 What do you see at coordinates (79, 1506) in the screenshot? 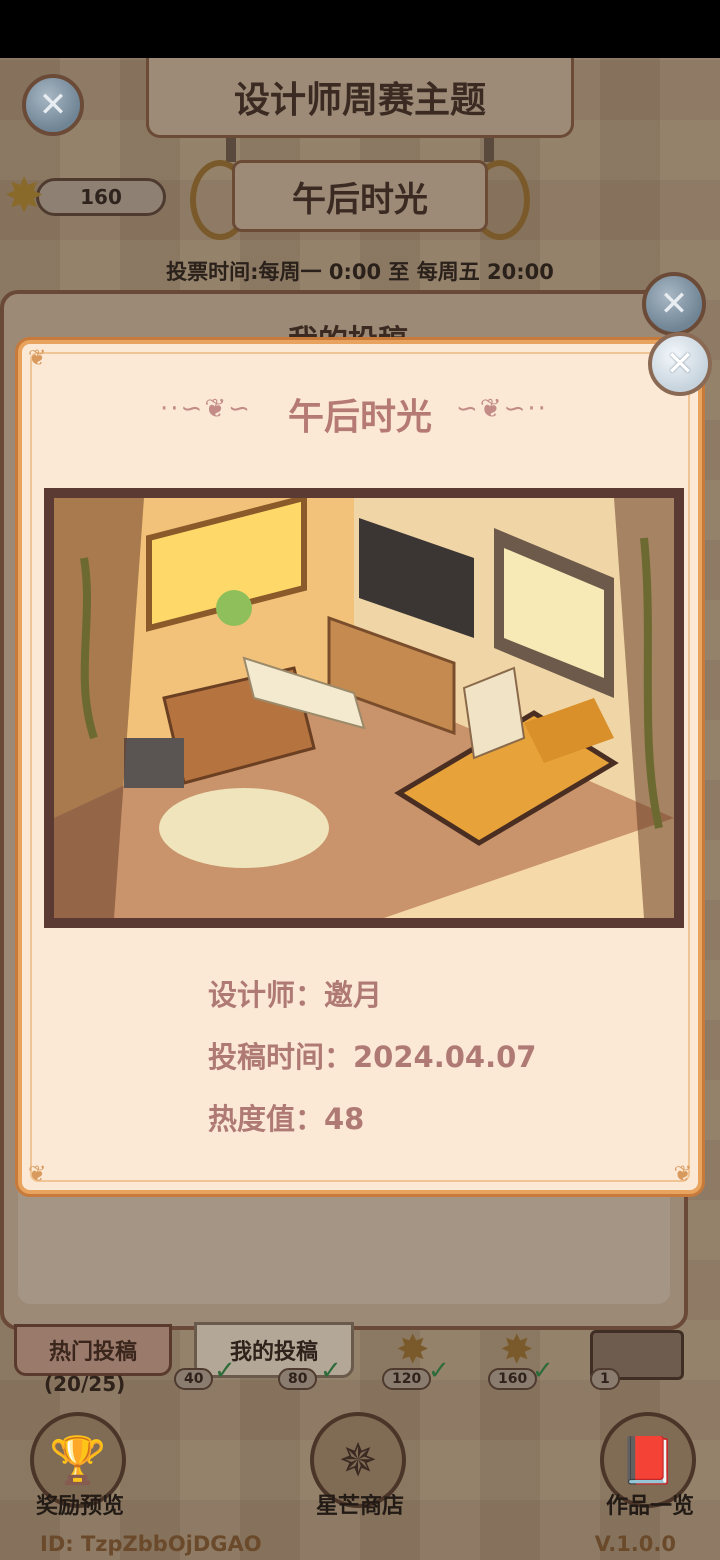
I see `nav-label-rewards: 奖励预览` at bounding box center [79, 1506].